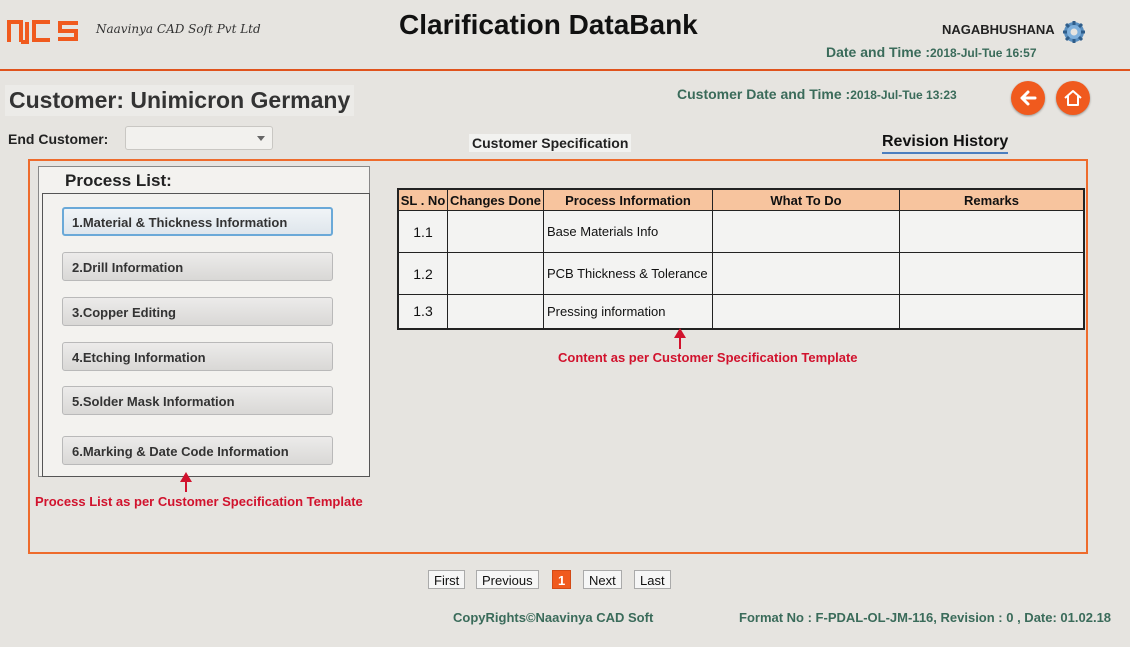 The image size is (1130, 647). I want to click on company-name: Naavinya CAD Soft Pvt Ltd, so click(178, 29).